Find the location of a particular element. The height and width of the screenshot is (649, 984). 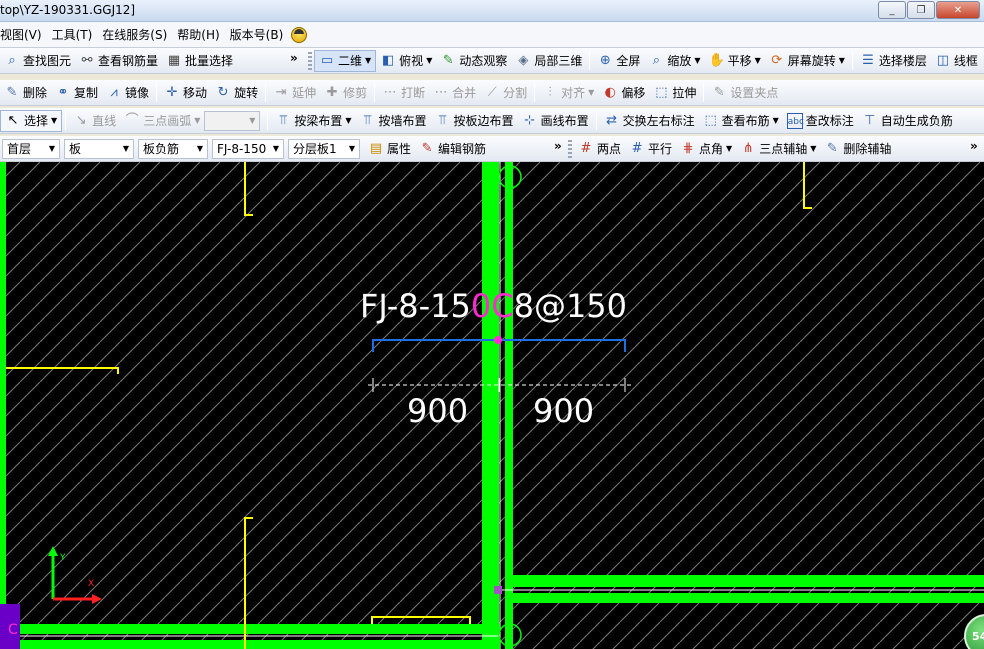

menu-online-service: 在线服务(S) is located at coordinates (134, 34).